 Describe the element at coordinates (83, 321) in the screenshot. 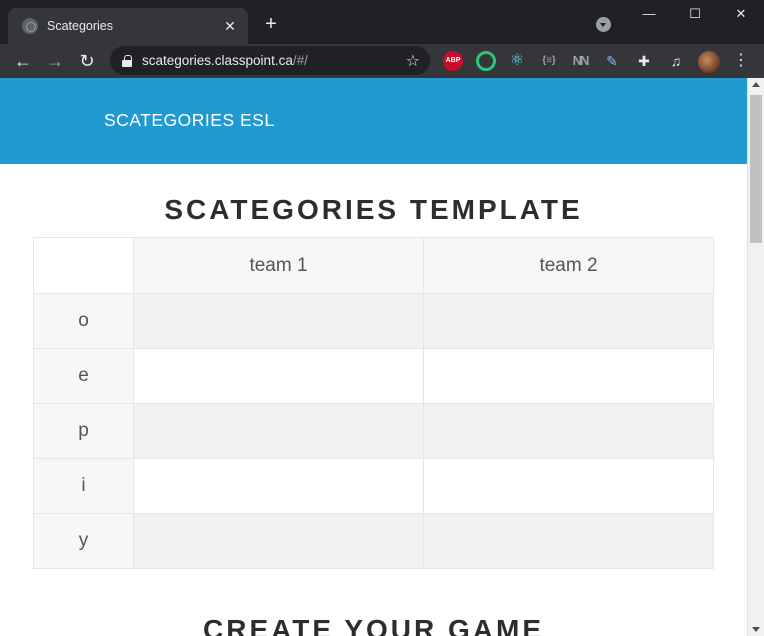

I see `row-letter: o` at that location.